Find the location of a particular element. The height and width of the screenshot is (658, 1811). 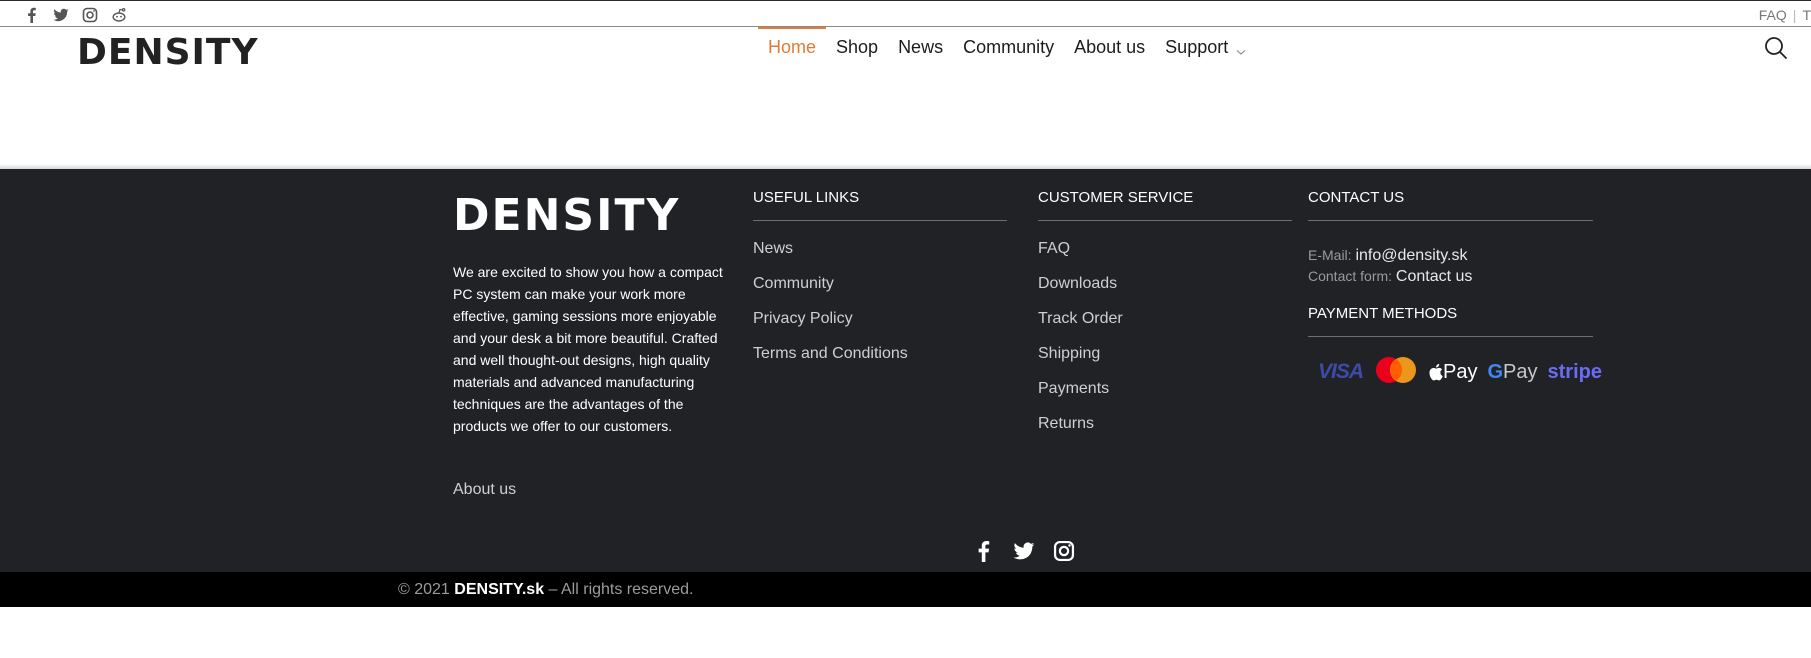

contact-heading: CONTACT US is located at coordinates (1450, 205).